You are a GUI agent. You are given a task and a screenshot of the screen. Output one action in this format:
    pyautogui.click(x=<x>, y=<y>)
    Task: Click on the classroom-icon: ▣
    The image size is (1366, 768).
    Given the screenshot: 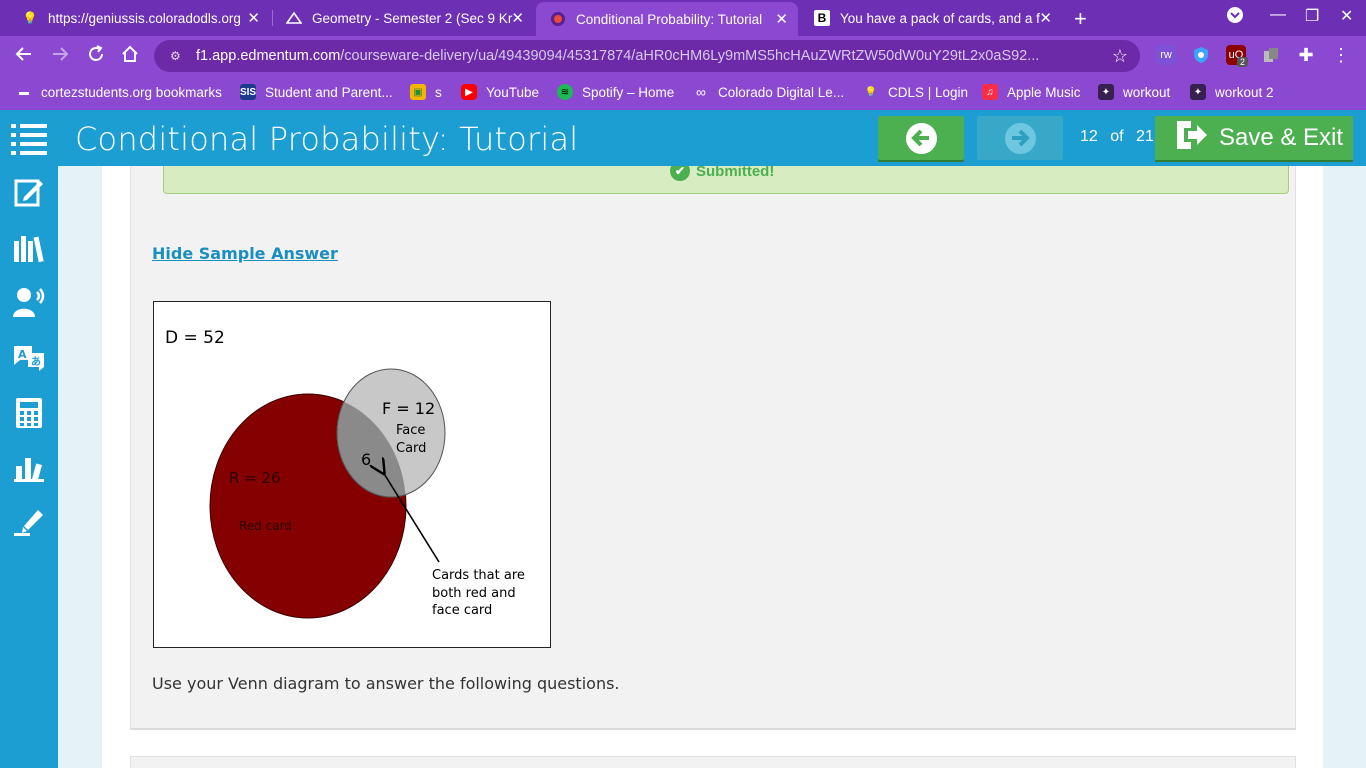 What is the action you would take?
    pyautogui.click(x=418, y=92)
    